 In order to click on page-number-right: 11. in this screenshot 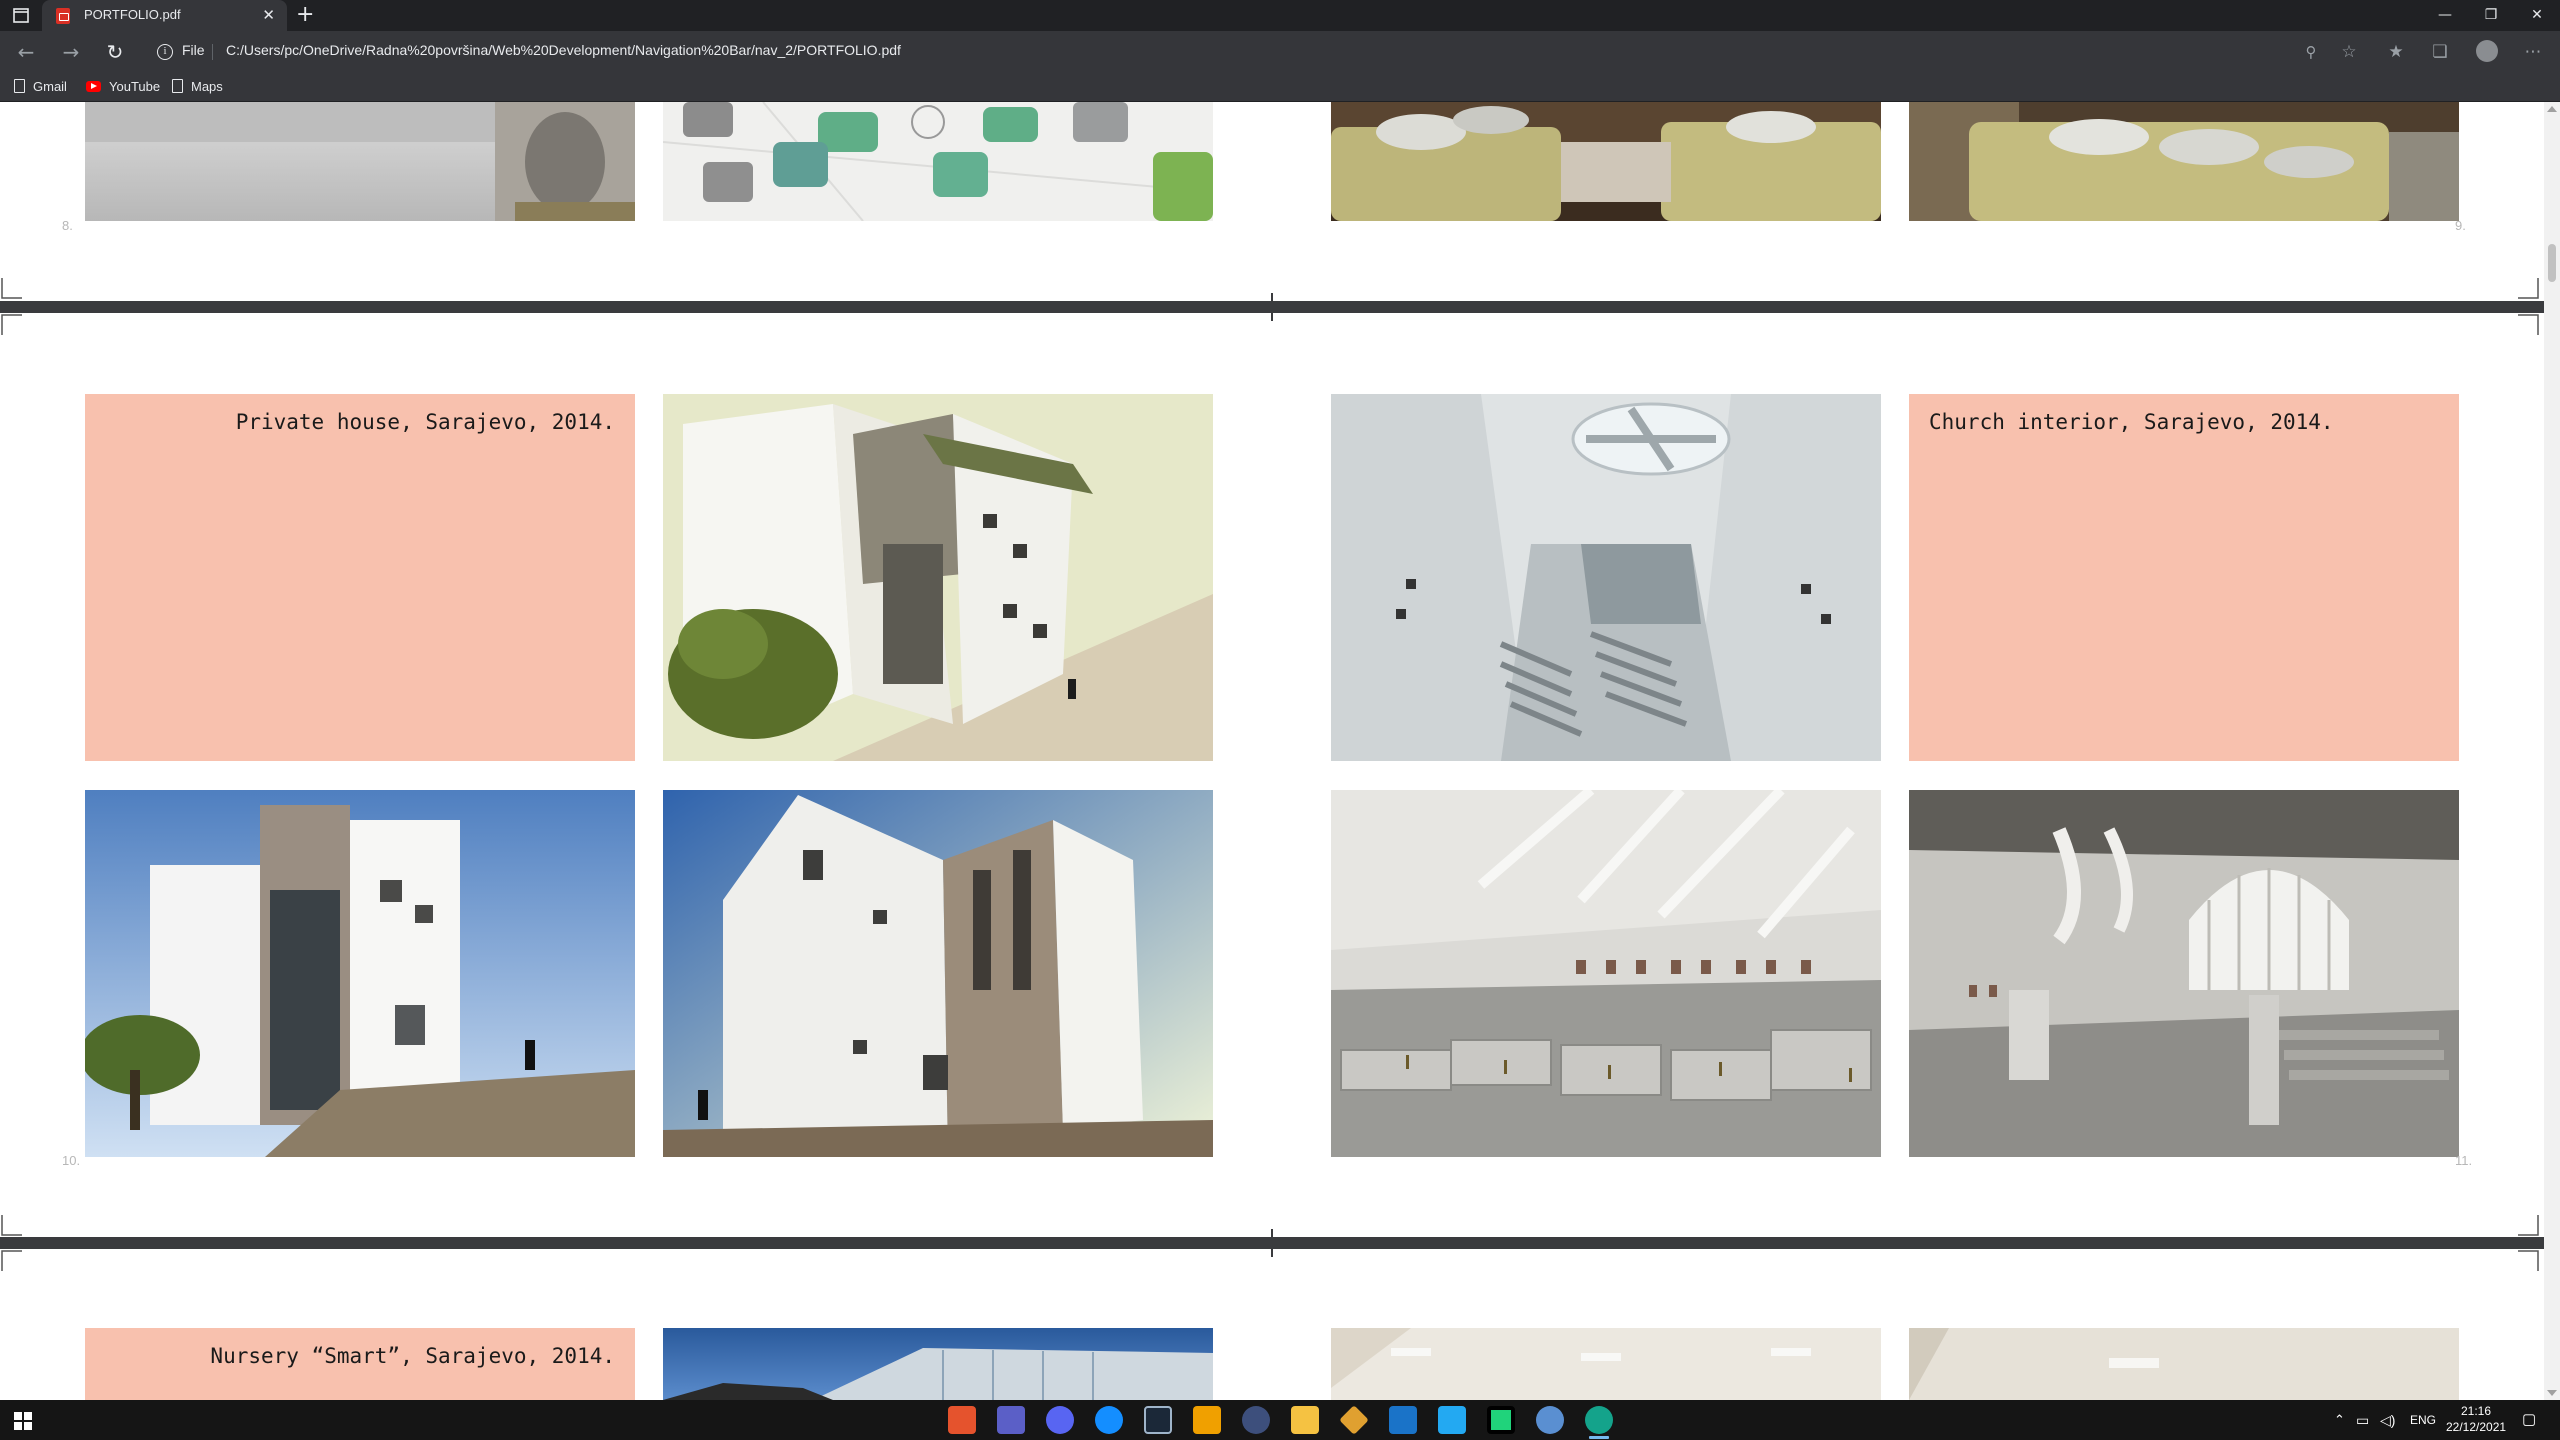, I will do `click(2464, 1160)`.